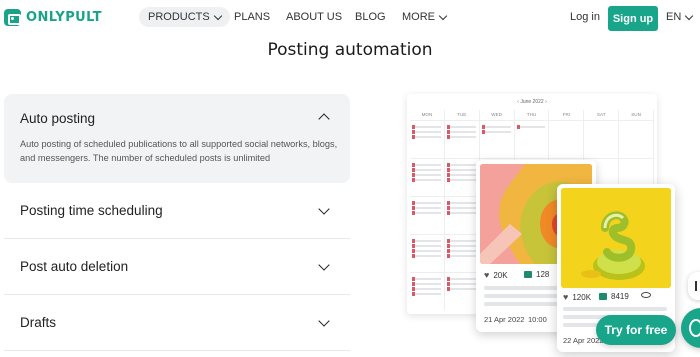 This screenshot has height=357, width=700. Describe the element at coordinates (543, 274) in the screenshot. I see `comments-count: 128` at that location.